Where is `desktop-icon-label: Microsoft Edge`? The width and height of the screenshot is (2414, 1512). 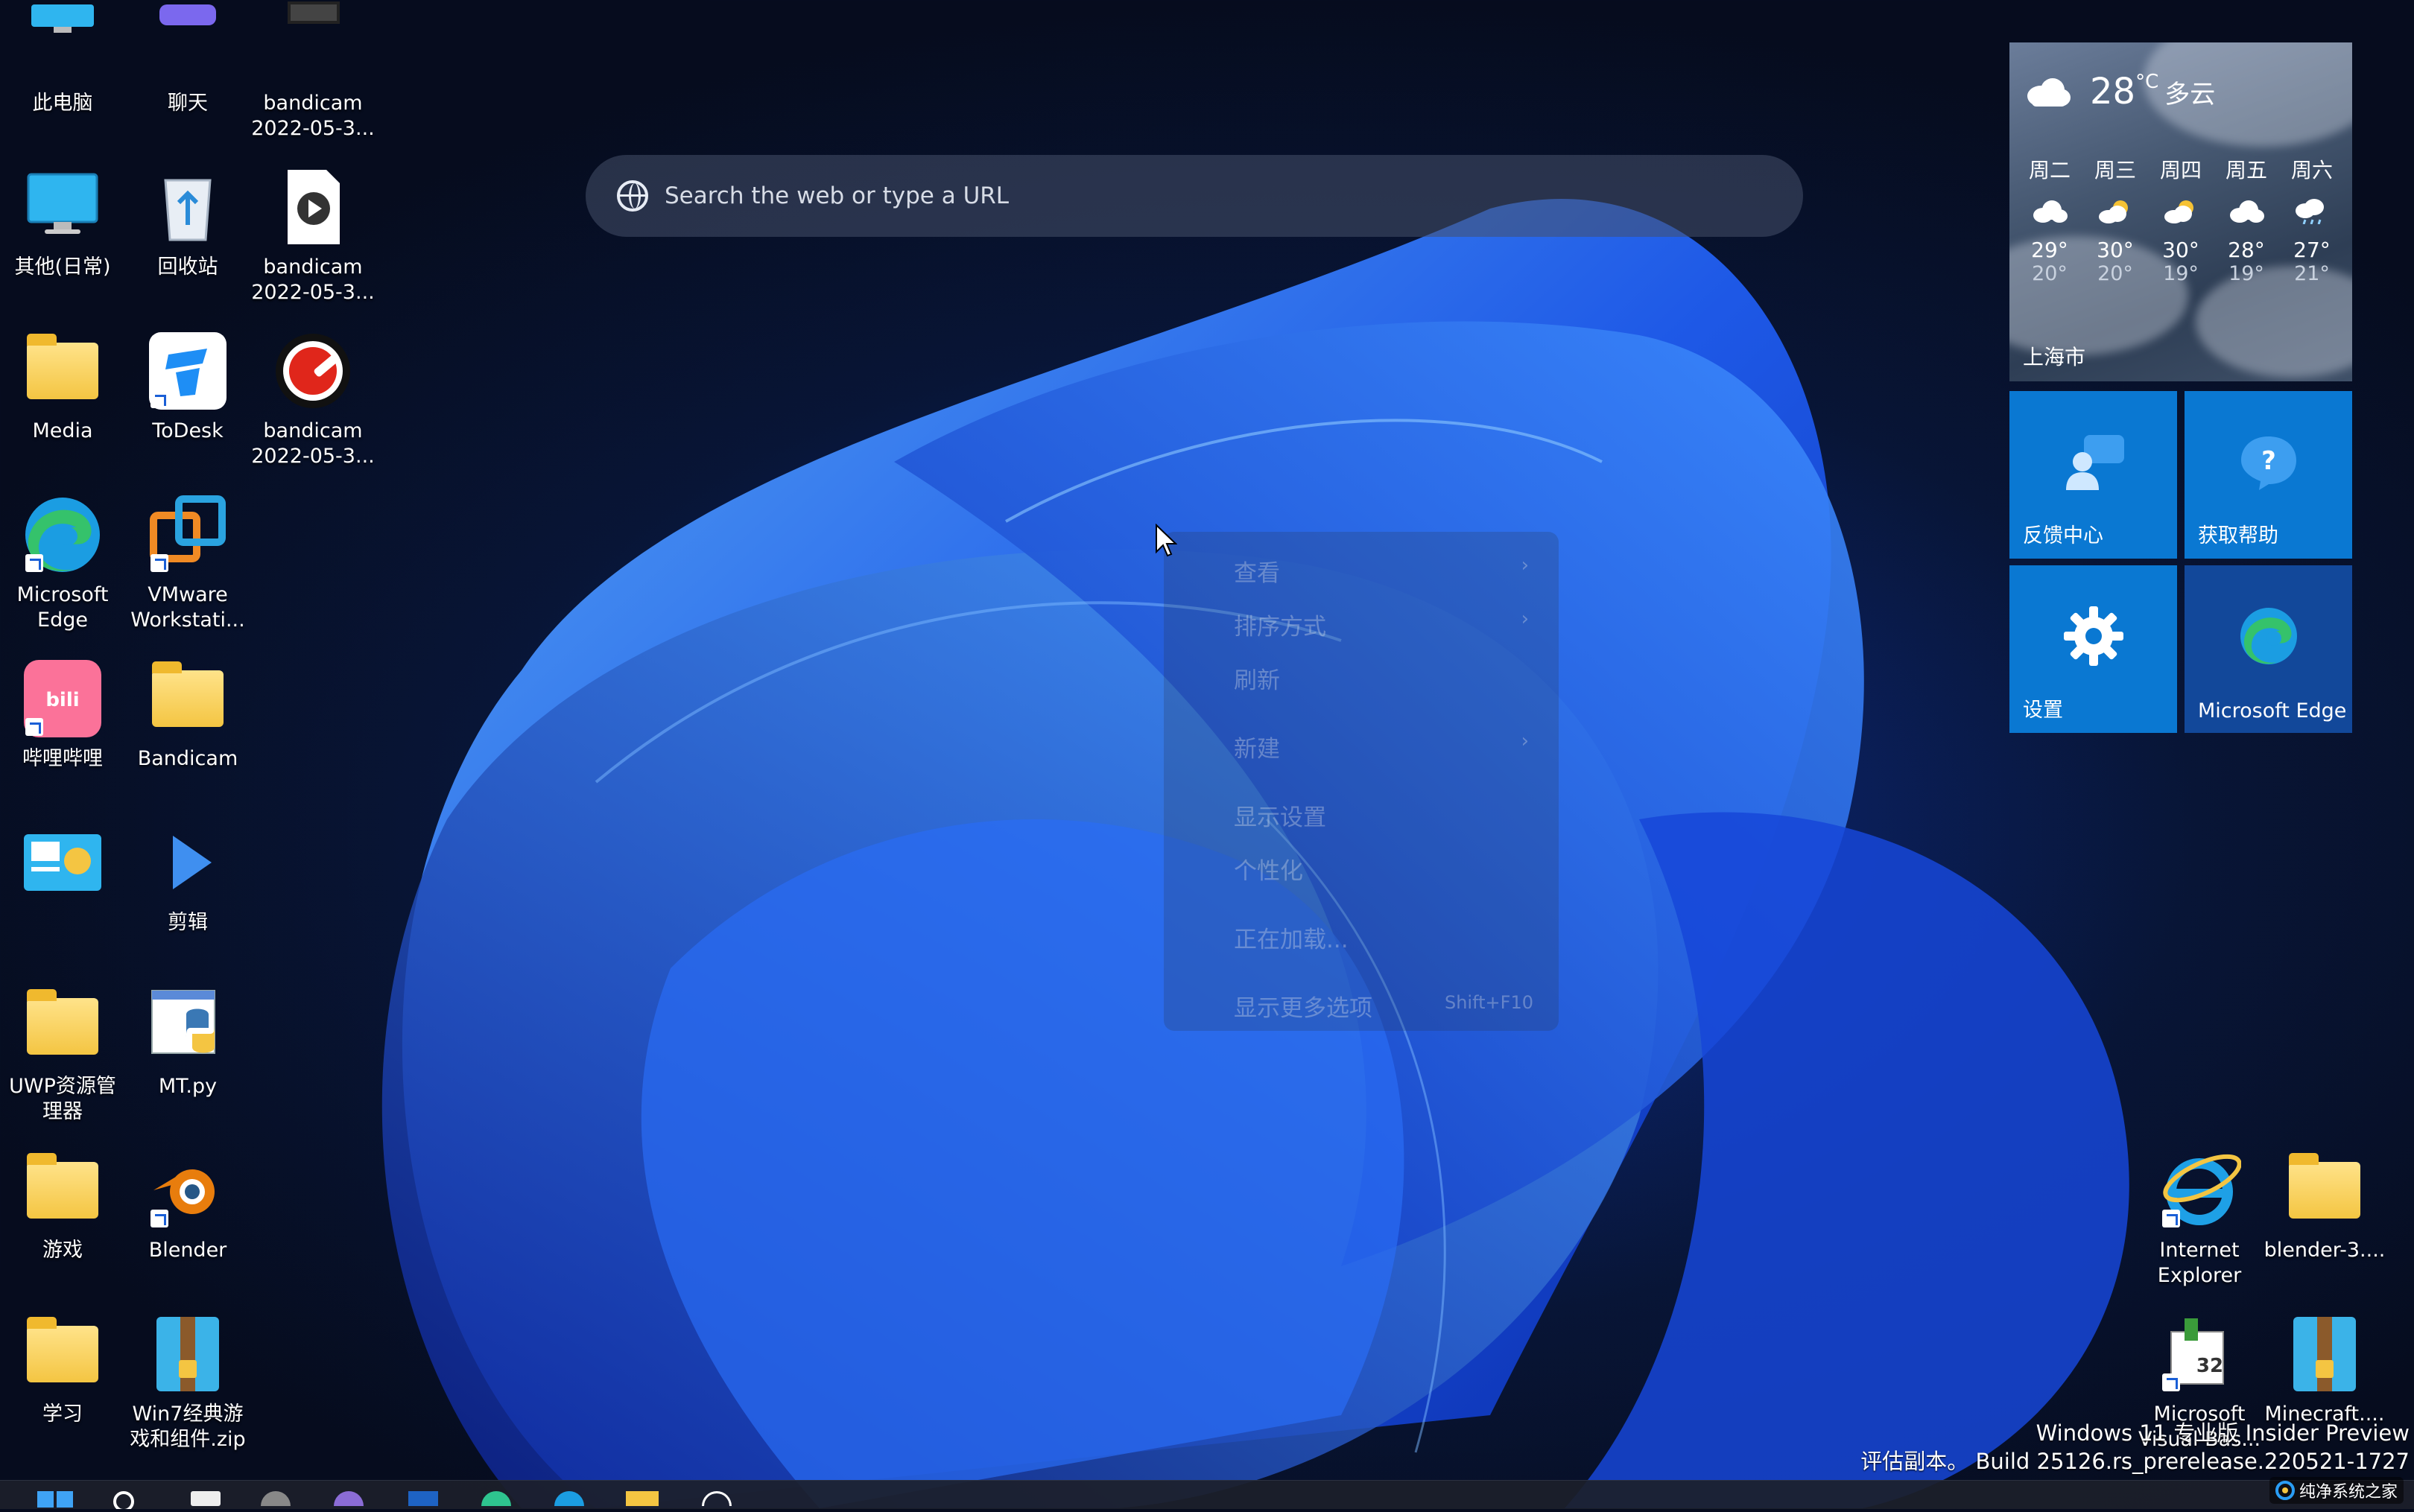
desktop-icon-label: Microsoft Edge is located at coordinates (62, 607).